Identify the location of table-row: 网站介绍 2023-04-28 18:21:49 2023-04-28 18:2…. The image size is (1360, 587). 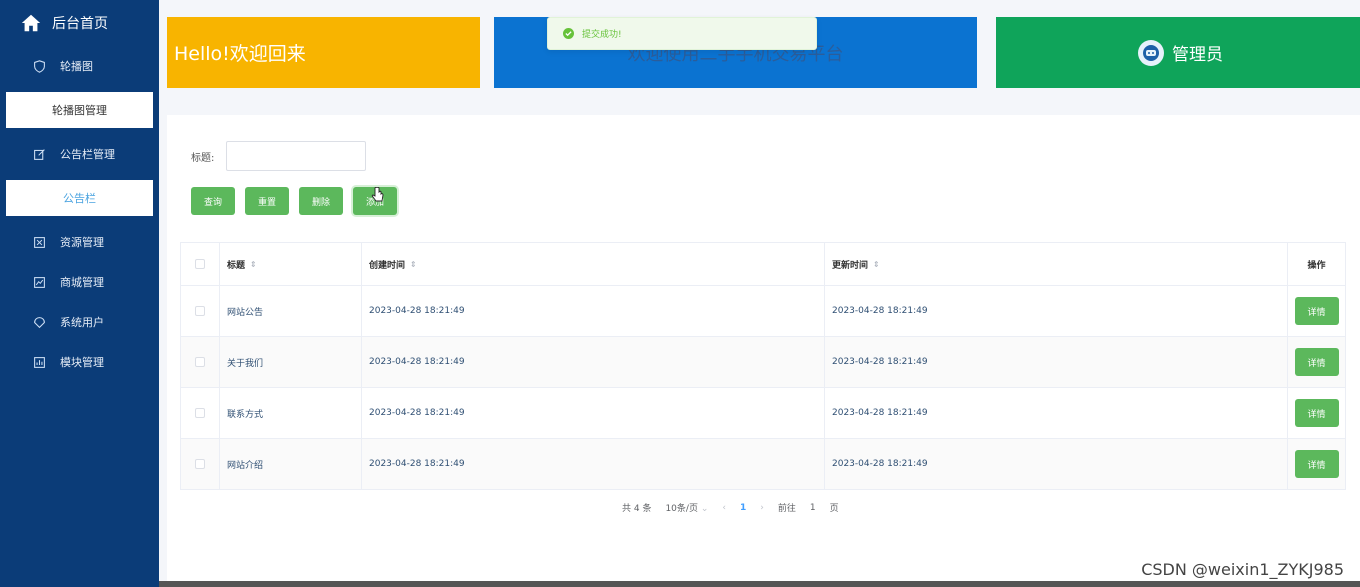
(763, 464).